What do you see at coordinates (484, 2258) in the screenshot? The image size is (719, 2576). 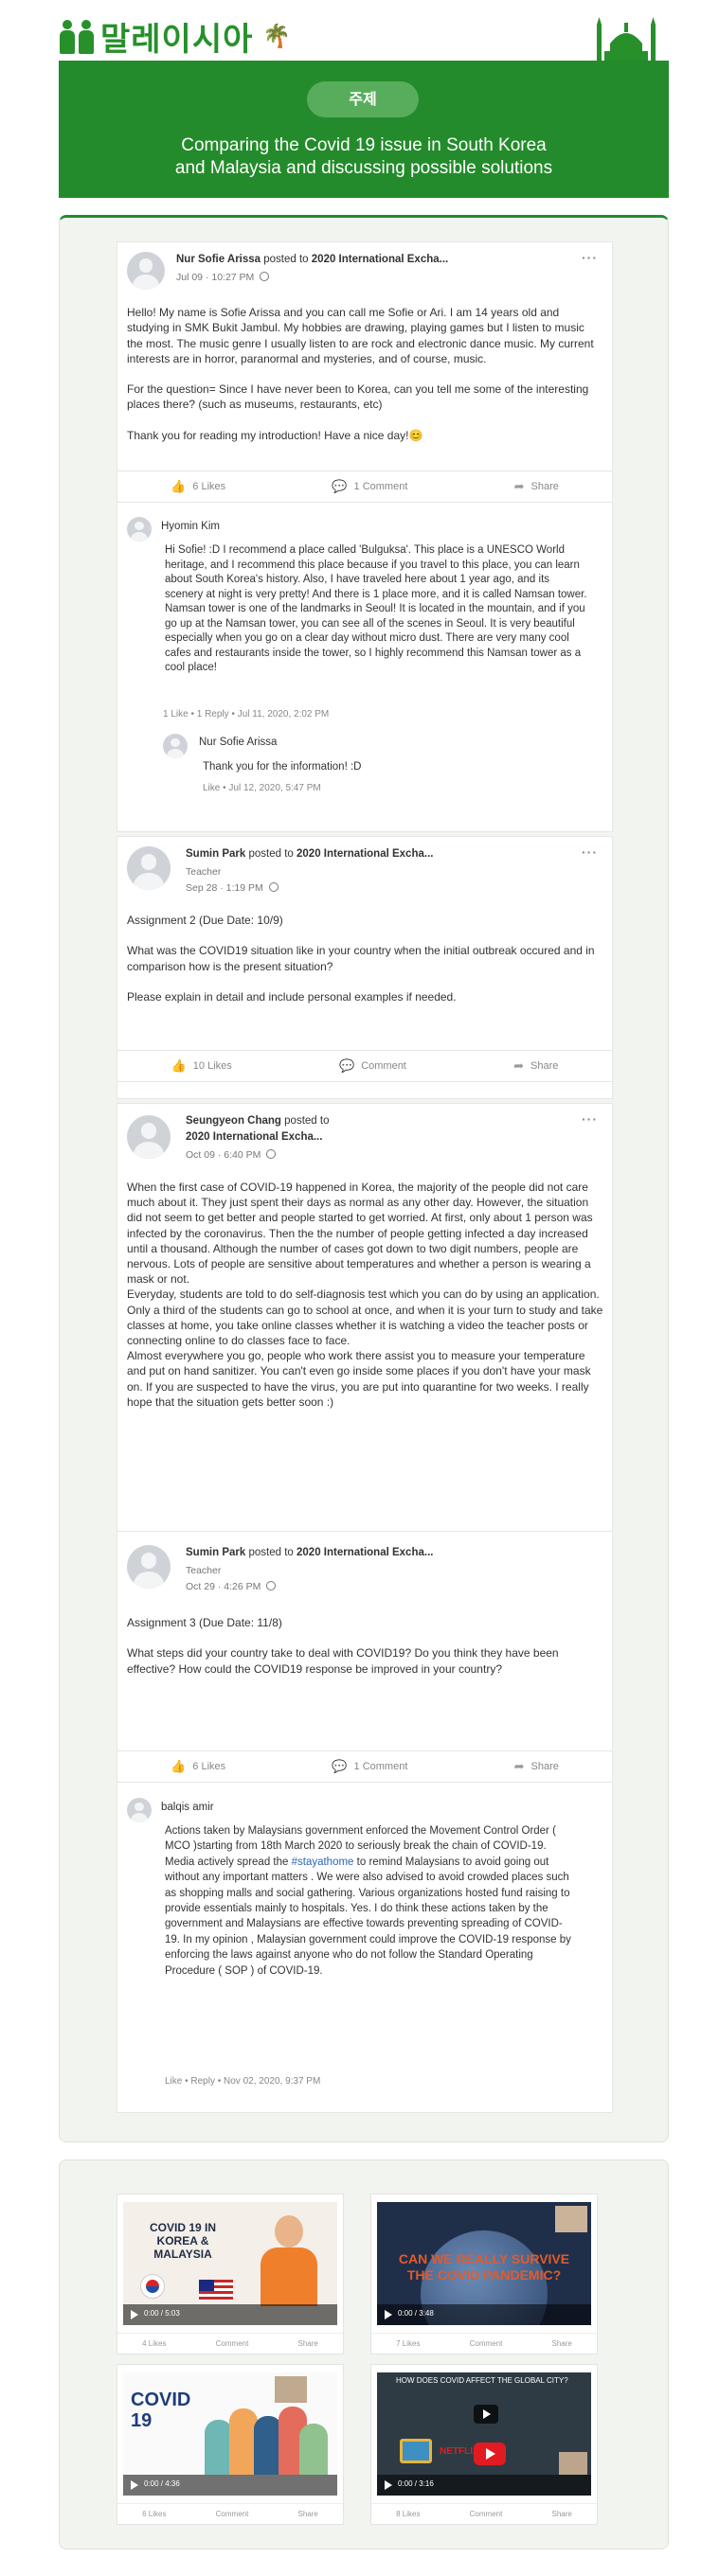 I see `video-title-line: CAN WE REALLY SURVIVE` at bounding box center [484, 2258].